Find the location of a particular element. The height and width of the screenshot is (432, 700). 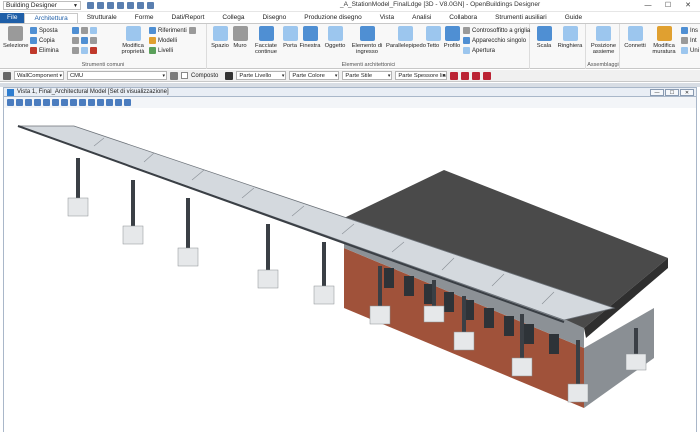

colore-select: Parte Colore is located at coordinates (314, 75).